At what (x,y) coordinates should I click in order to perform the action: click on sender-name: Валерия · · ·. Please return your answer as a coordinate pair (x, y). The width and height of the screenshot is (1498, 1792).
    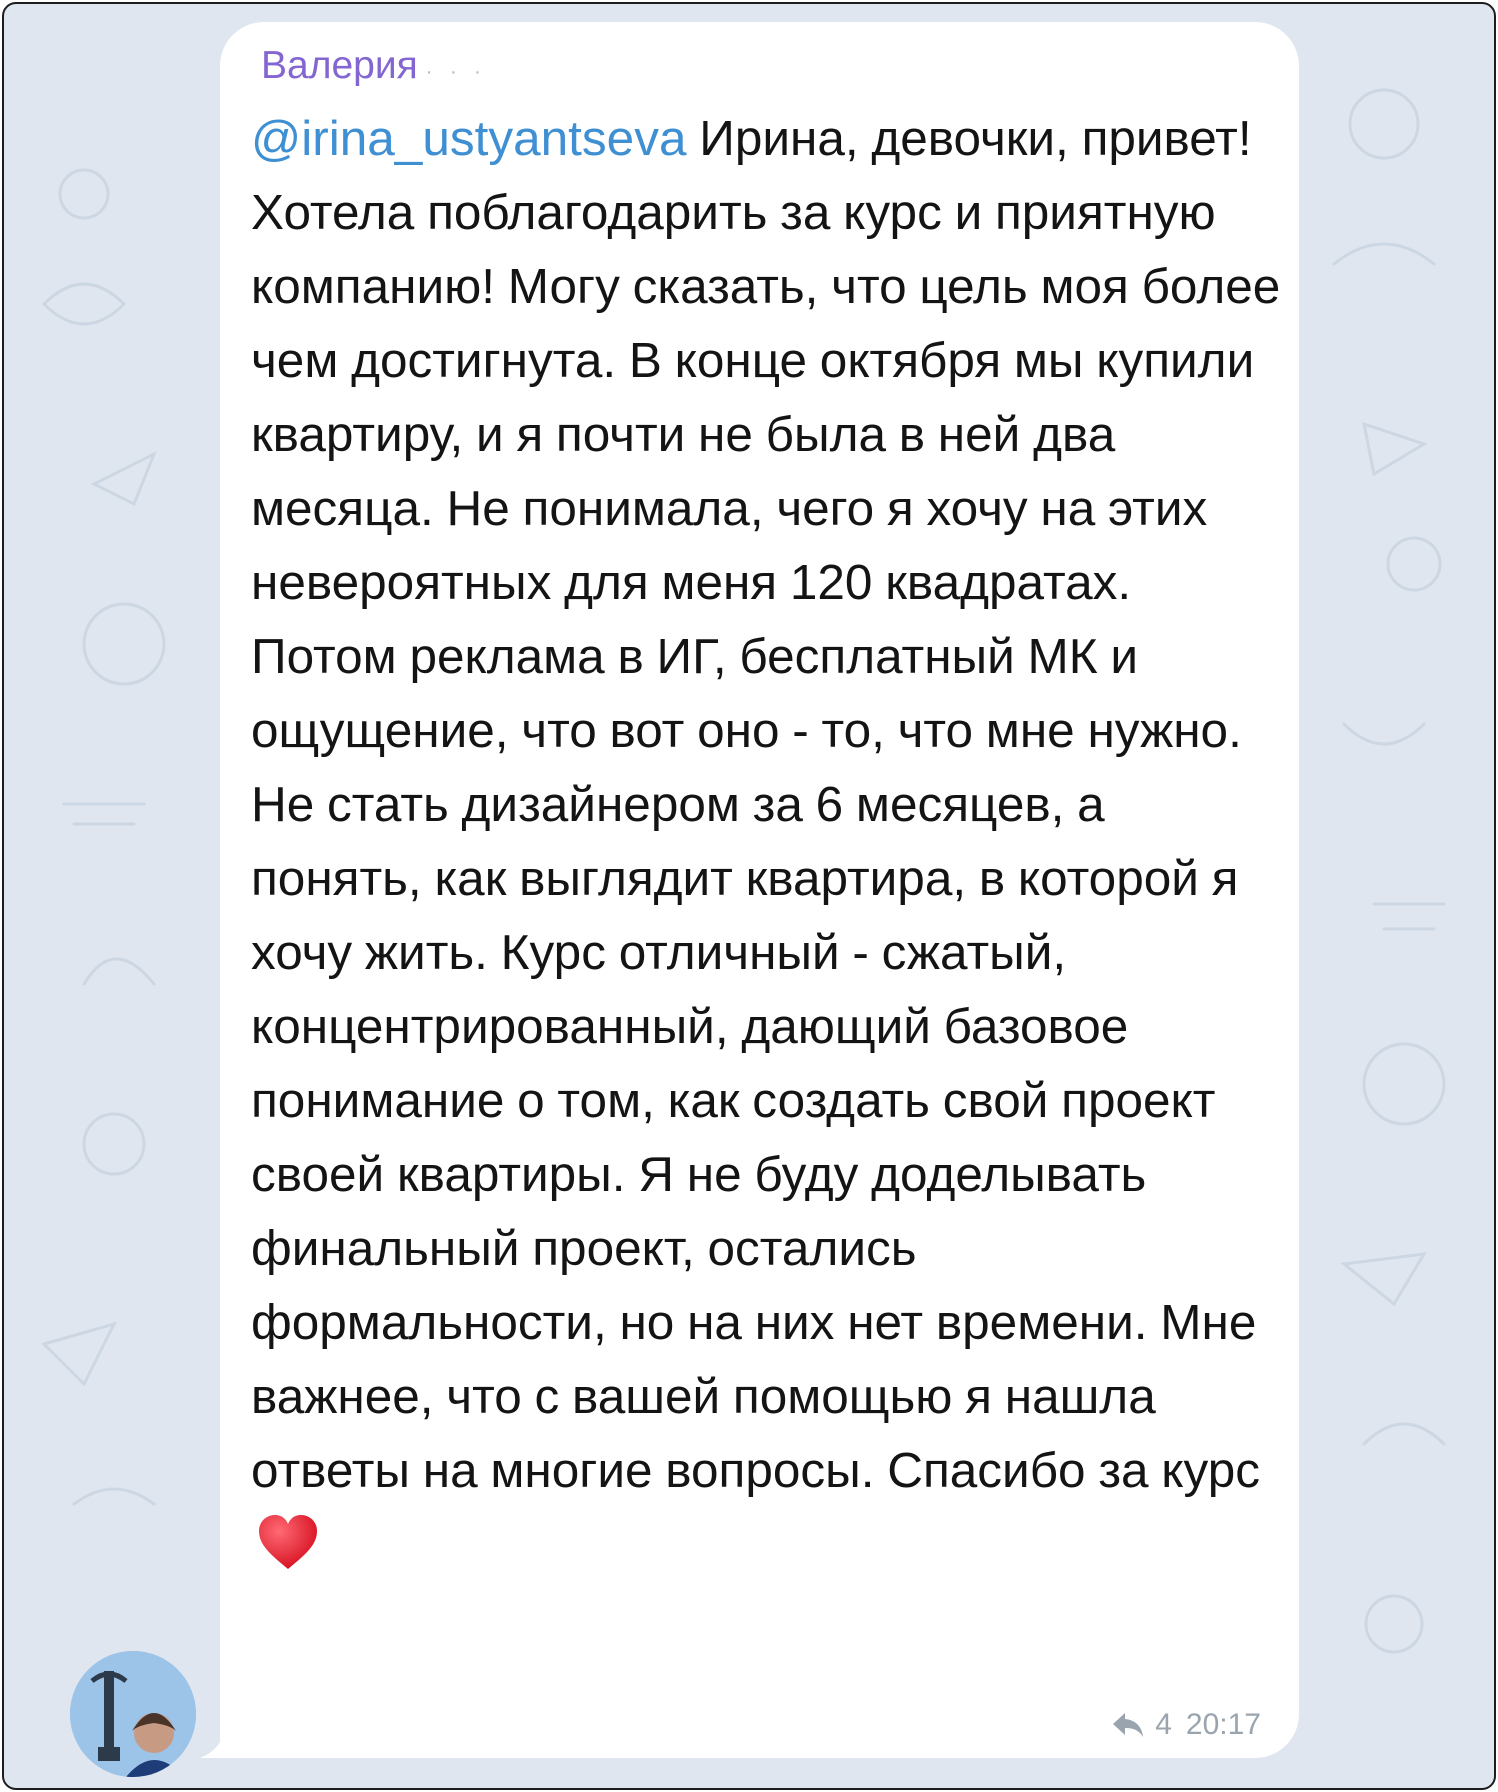
    Looking at the image, I should click on (413, 66).